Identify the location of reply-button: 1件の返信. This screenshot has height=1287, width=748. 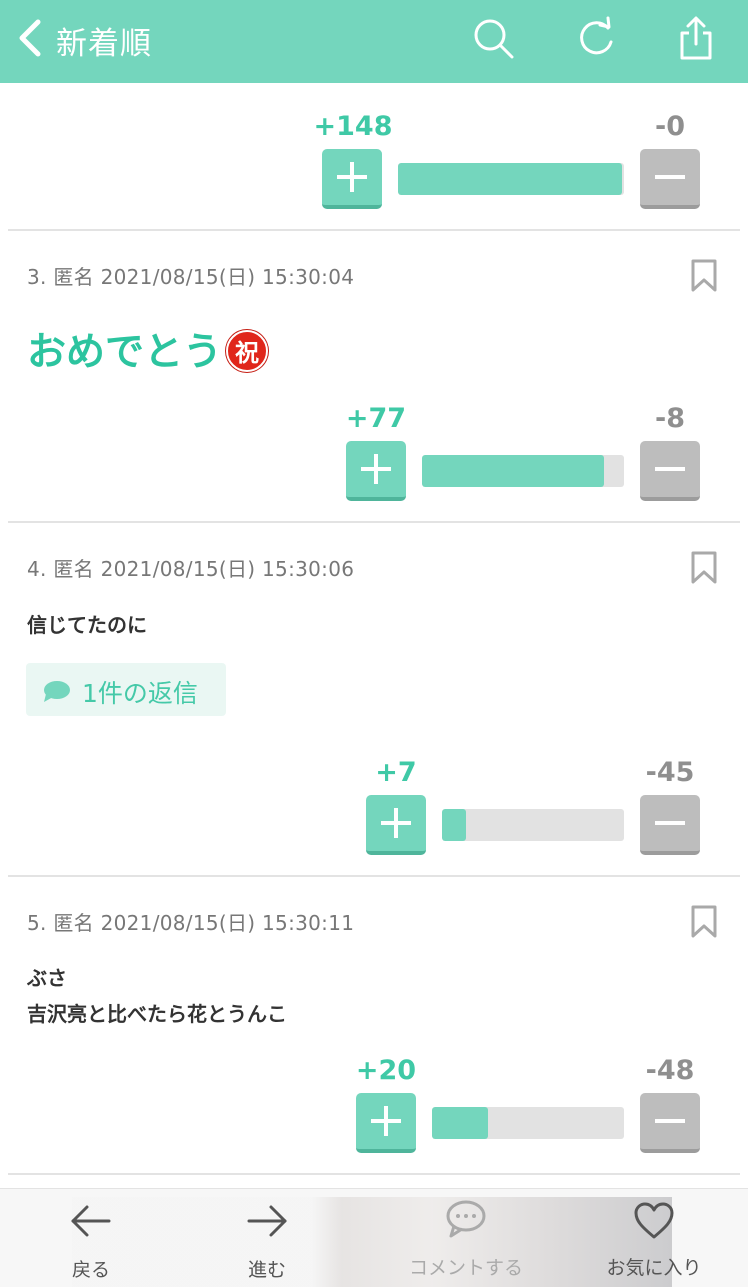
(126, 689).